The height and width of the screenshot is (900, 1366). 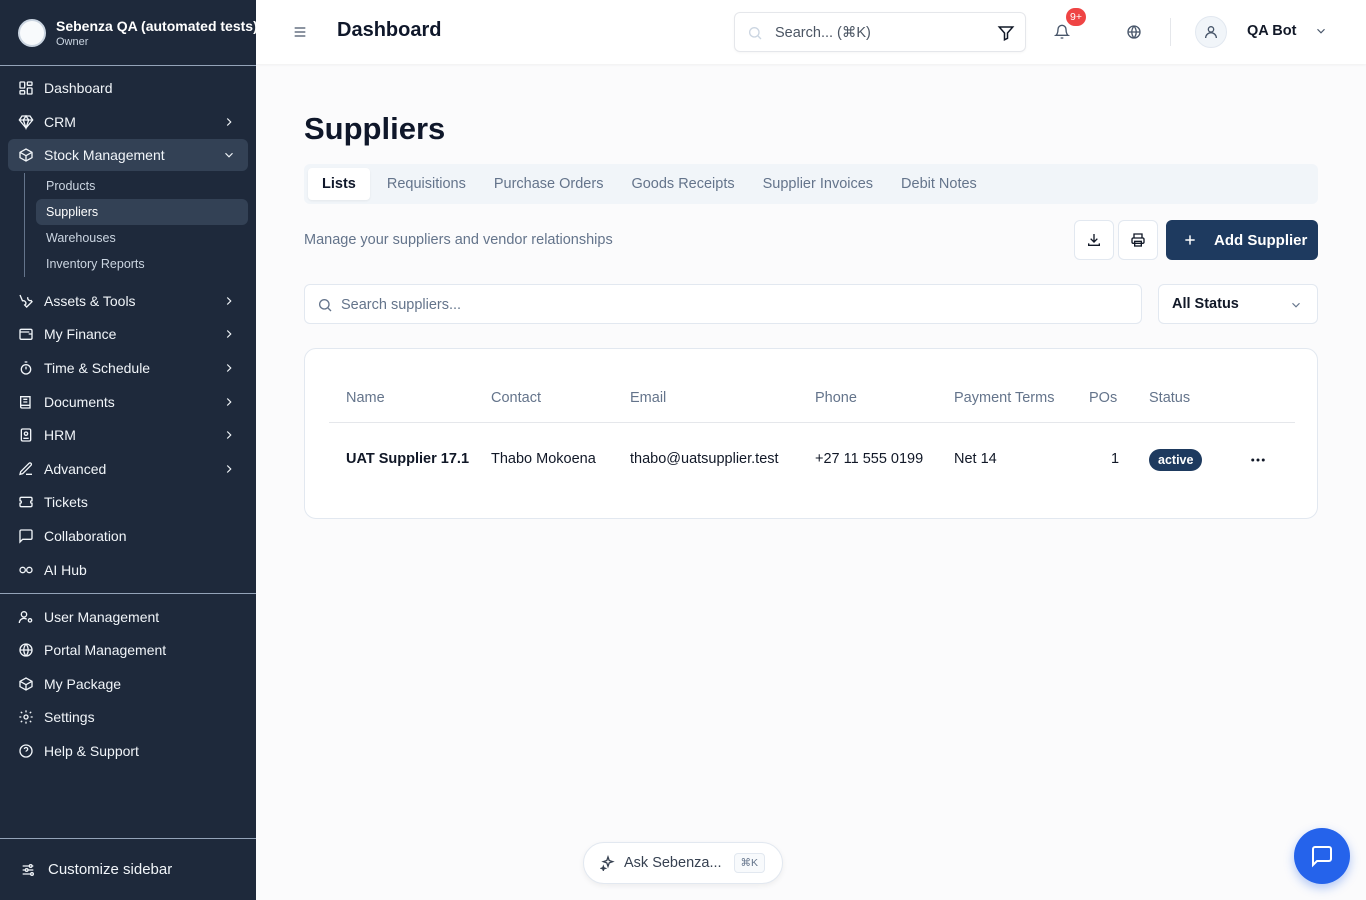 I want to click on column-header-name: Name, so click(x=365, y=398).